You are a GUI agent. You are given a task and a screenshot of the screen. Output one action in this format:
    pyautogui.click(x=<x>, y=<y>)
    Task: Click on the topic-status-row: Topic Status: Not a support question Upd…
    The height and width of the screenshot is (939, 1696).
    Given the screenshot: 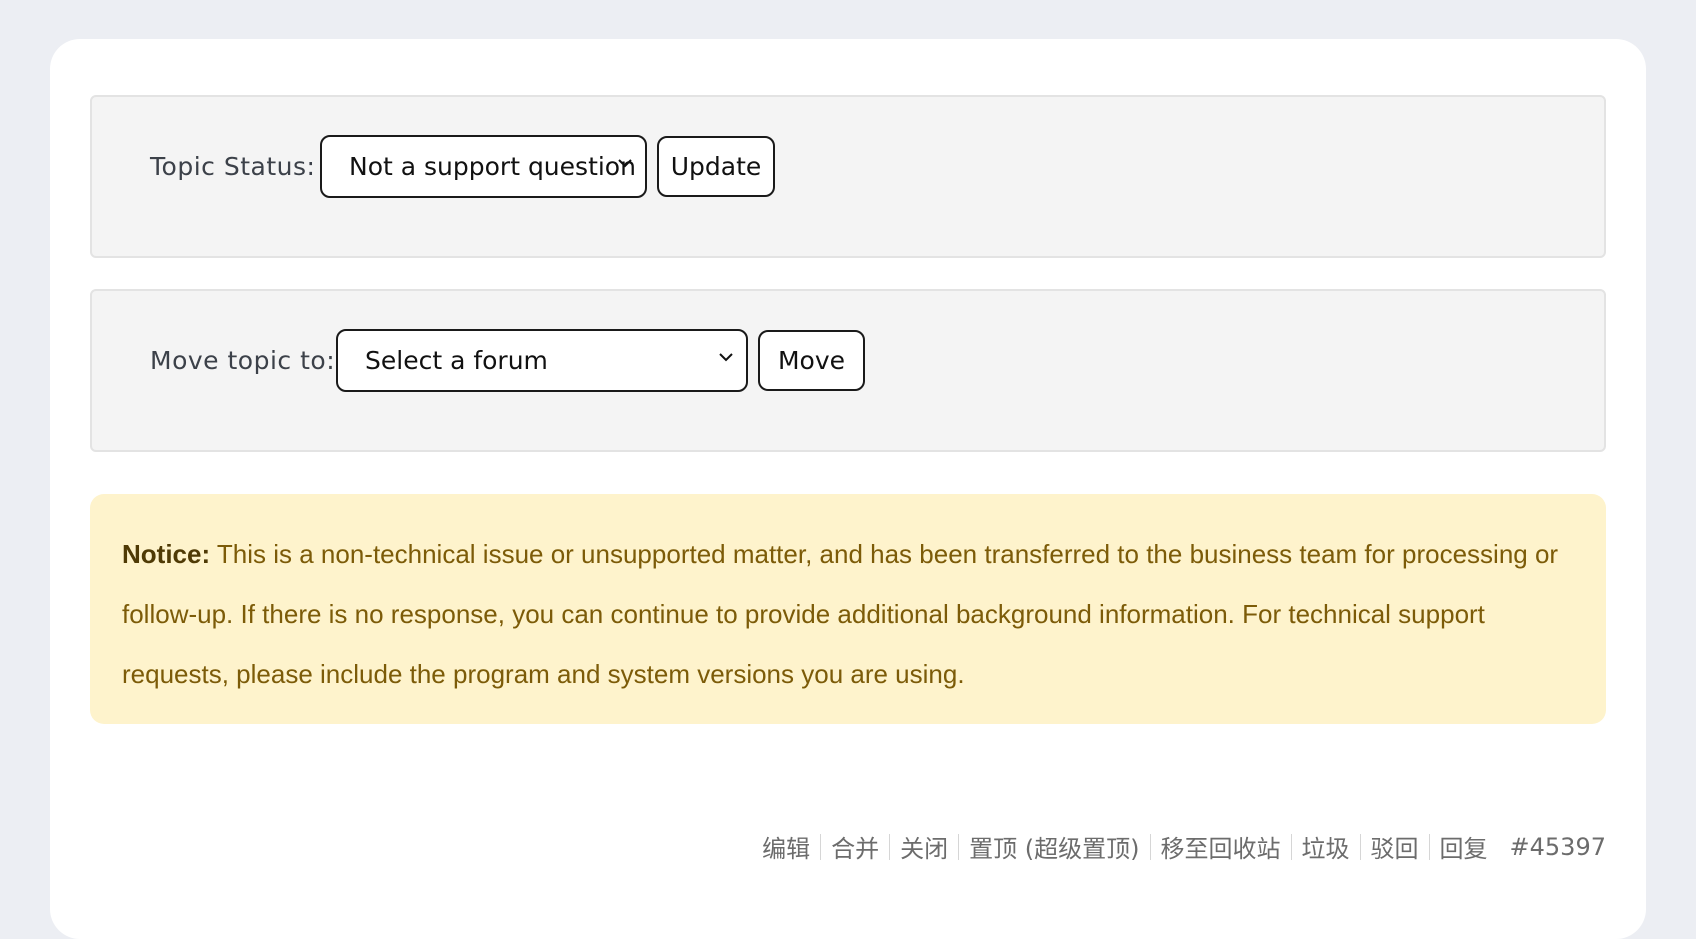 What is the action you would take?
    pyautogui.click(x=462, y=166)
    